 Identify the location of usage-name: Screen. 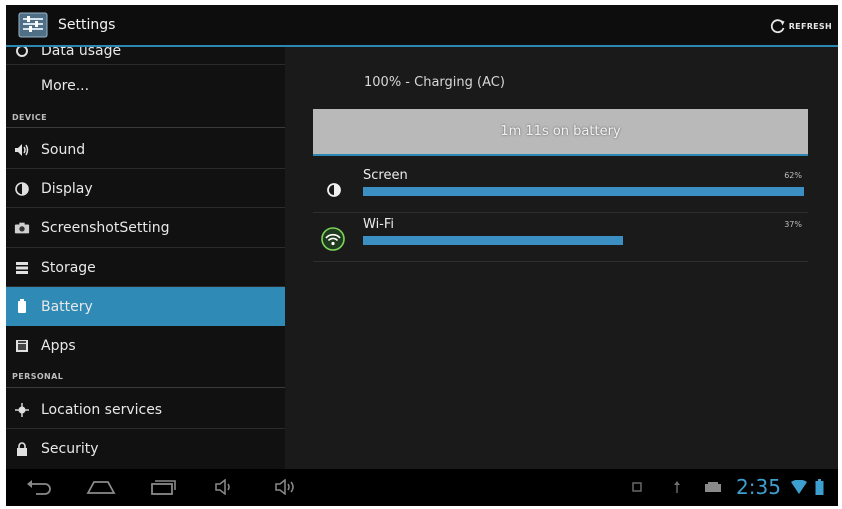
(385, 175).